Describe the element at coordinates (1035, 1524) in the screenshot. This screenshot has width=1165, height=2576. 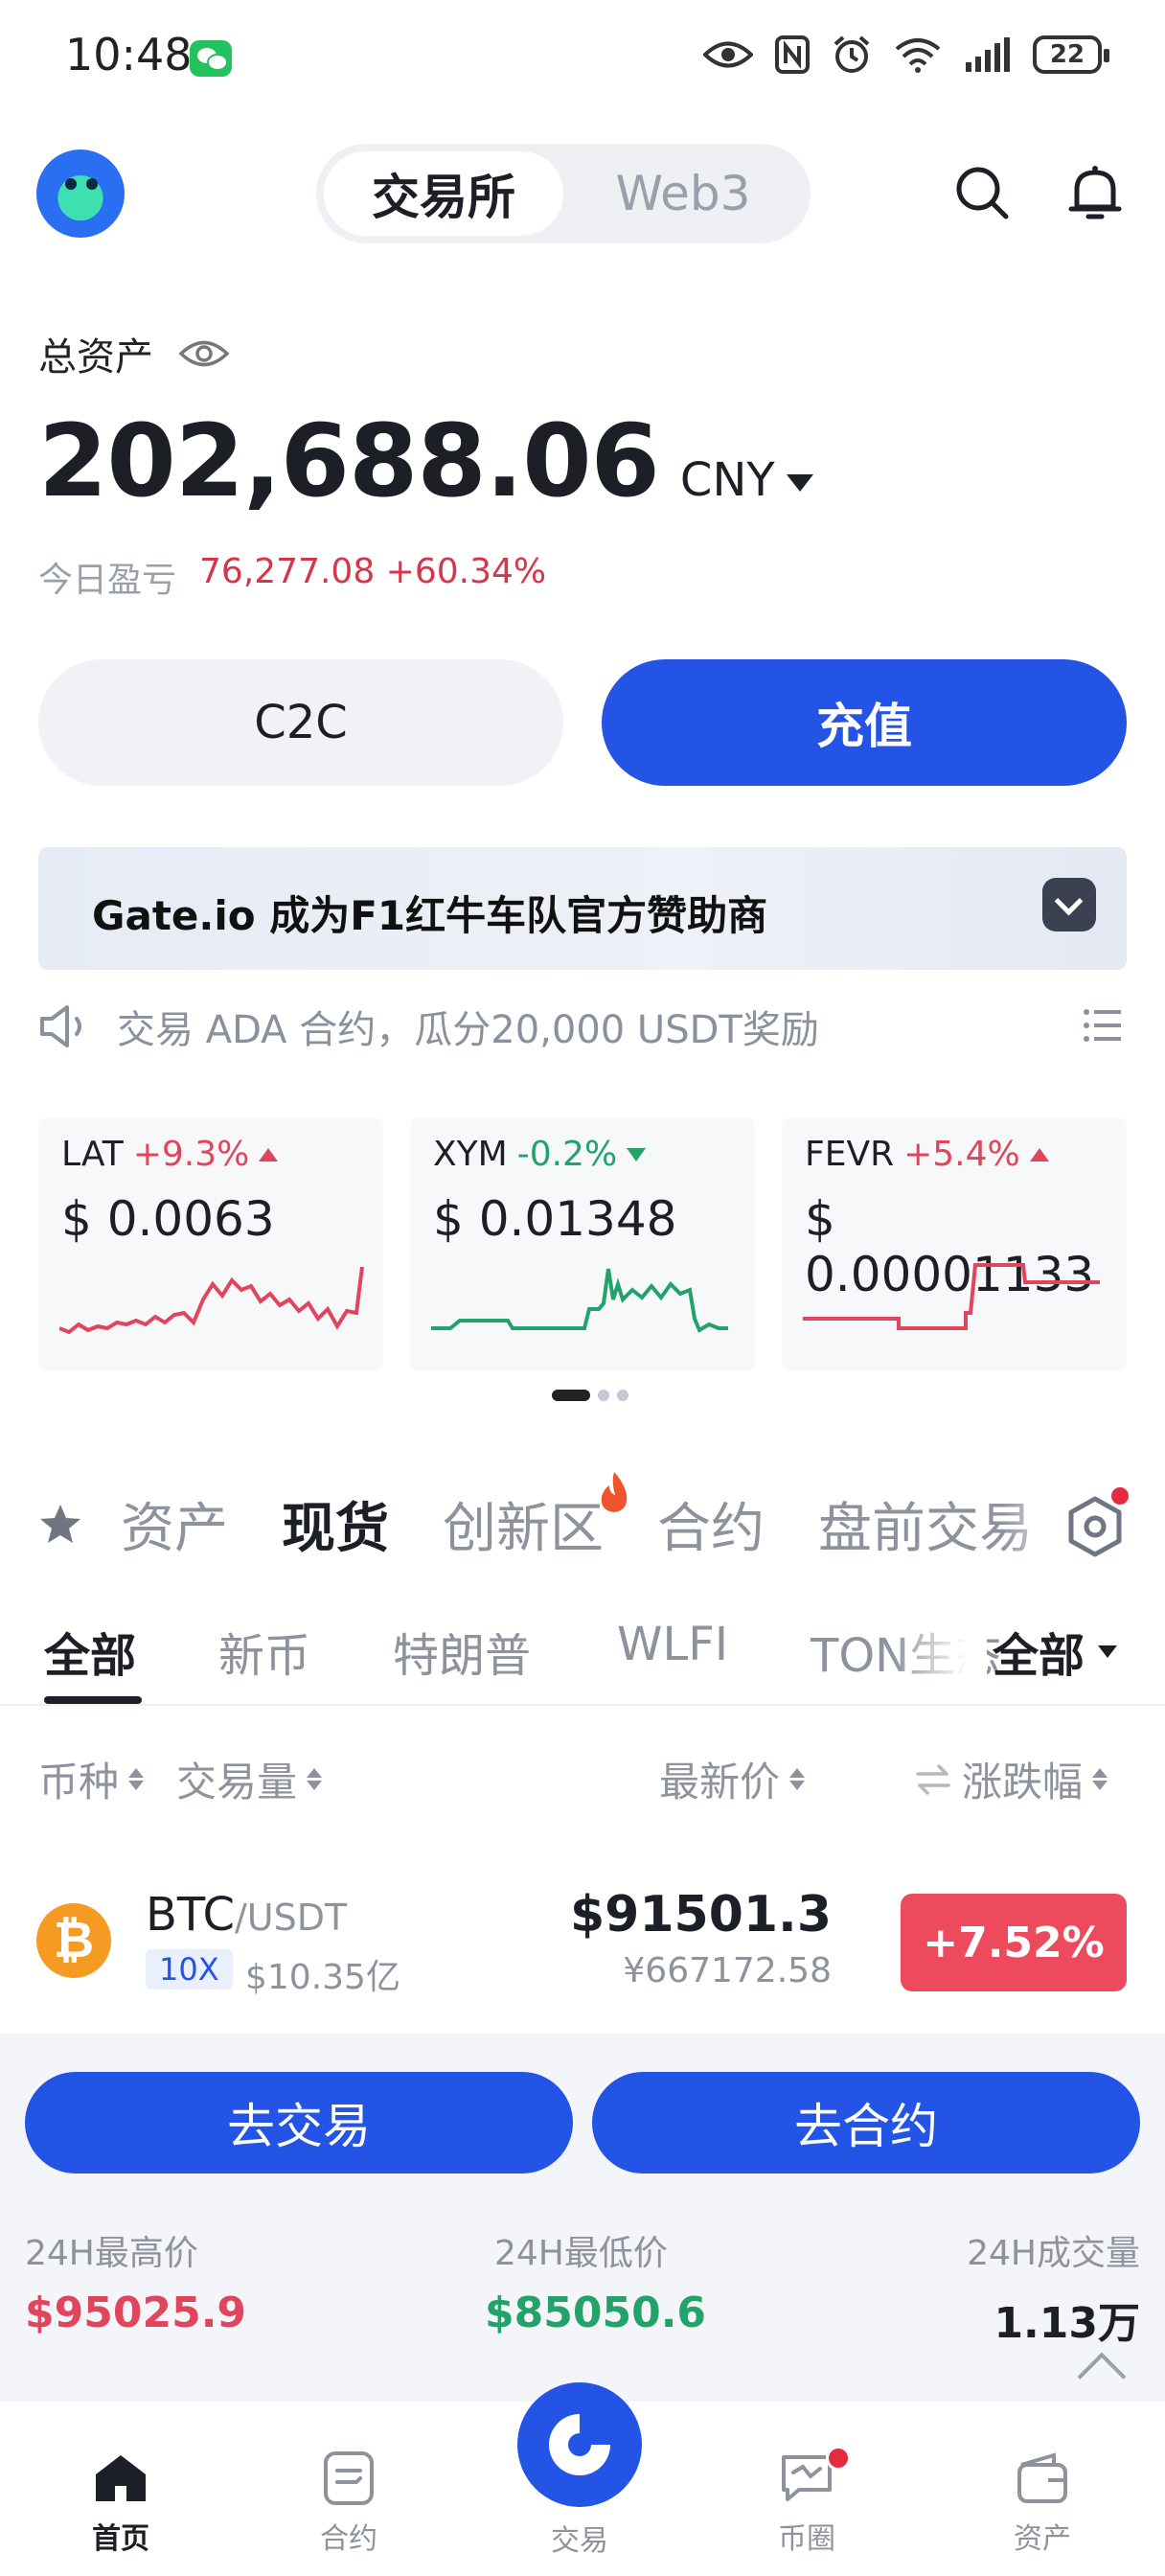
I see `tabs-fade` at that location.